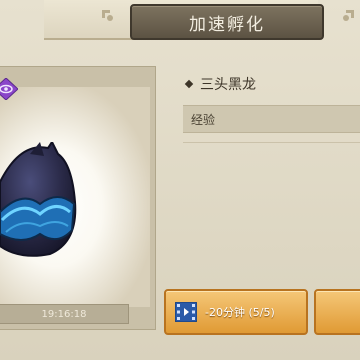 The width and height of the screenshot is (360, 360). I want to click on dragon-name: 三头黑龙, so click(220, 84).